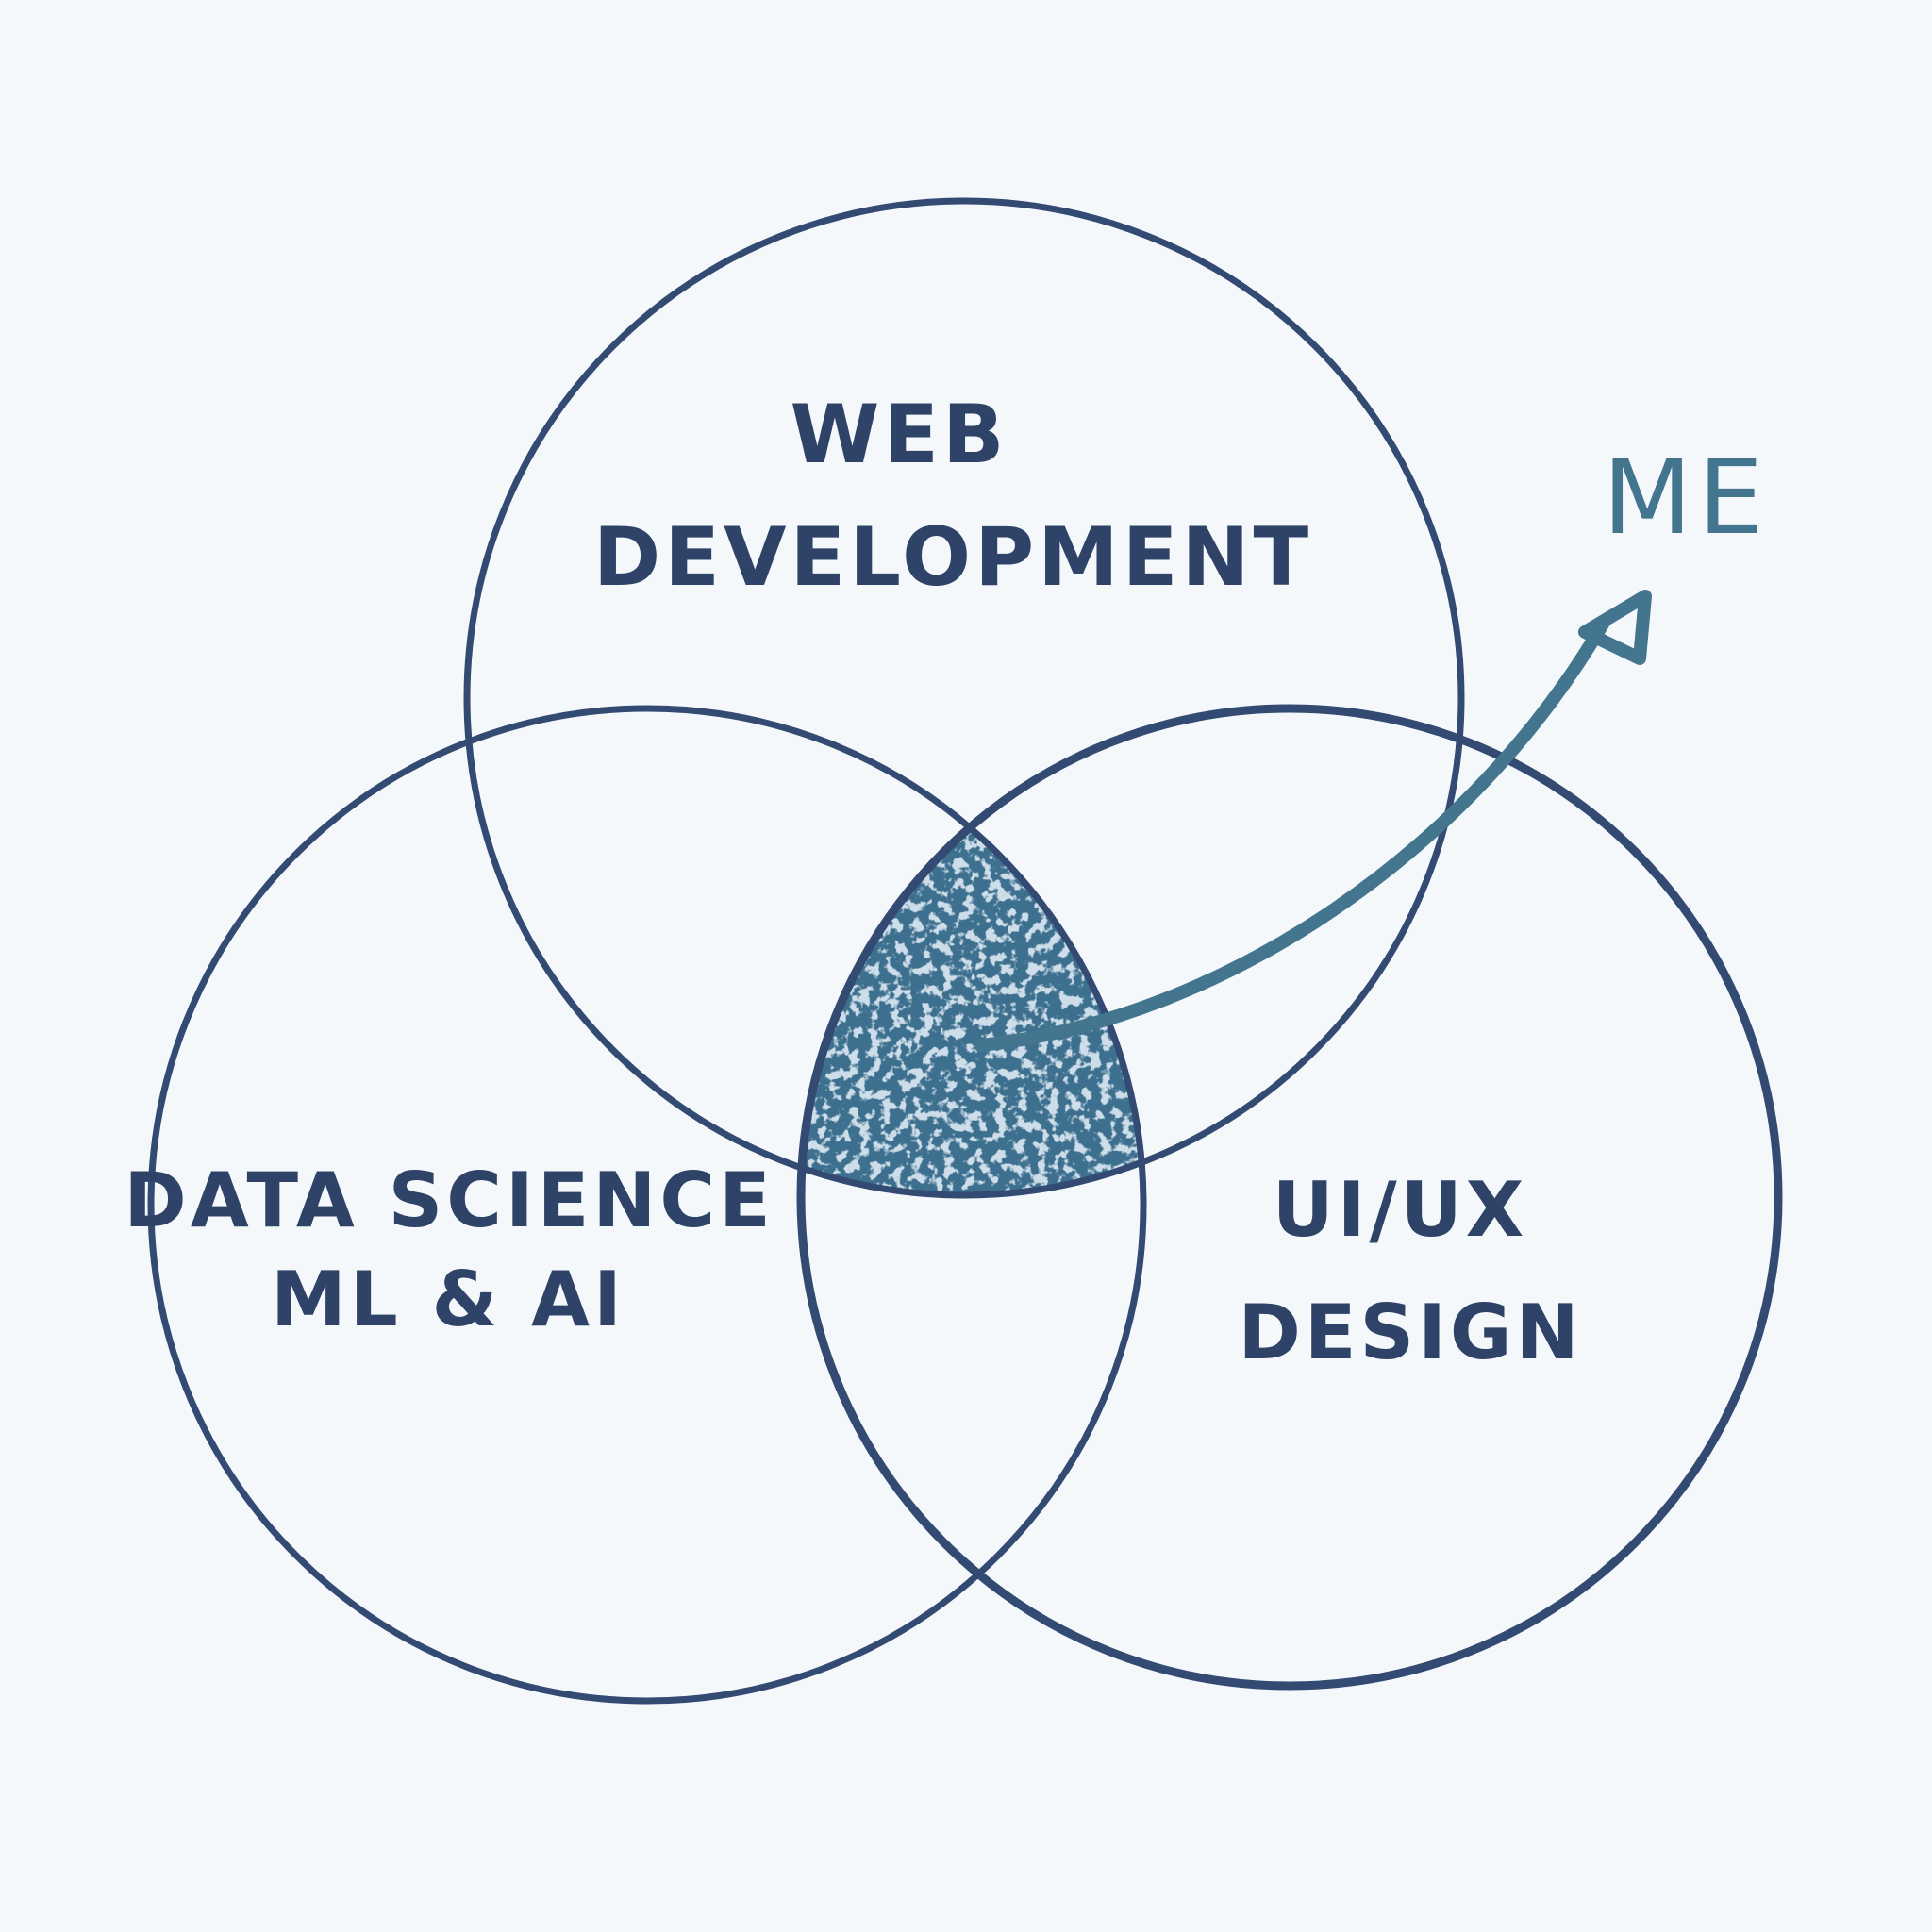  I want to click on label-web-line1: WEB, so click(899, 435).